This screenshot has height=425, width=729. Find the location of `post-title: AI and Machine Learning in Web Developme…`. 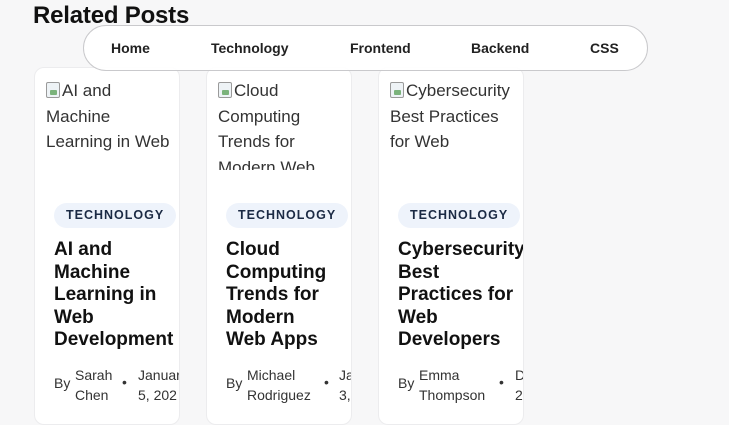

post-title: AI and Machine Learning in Web Developme… is located at coordinates (116, 295).